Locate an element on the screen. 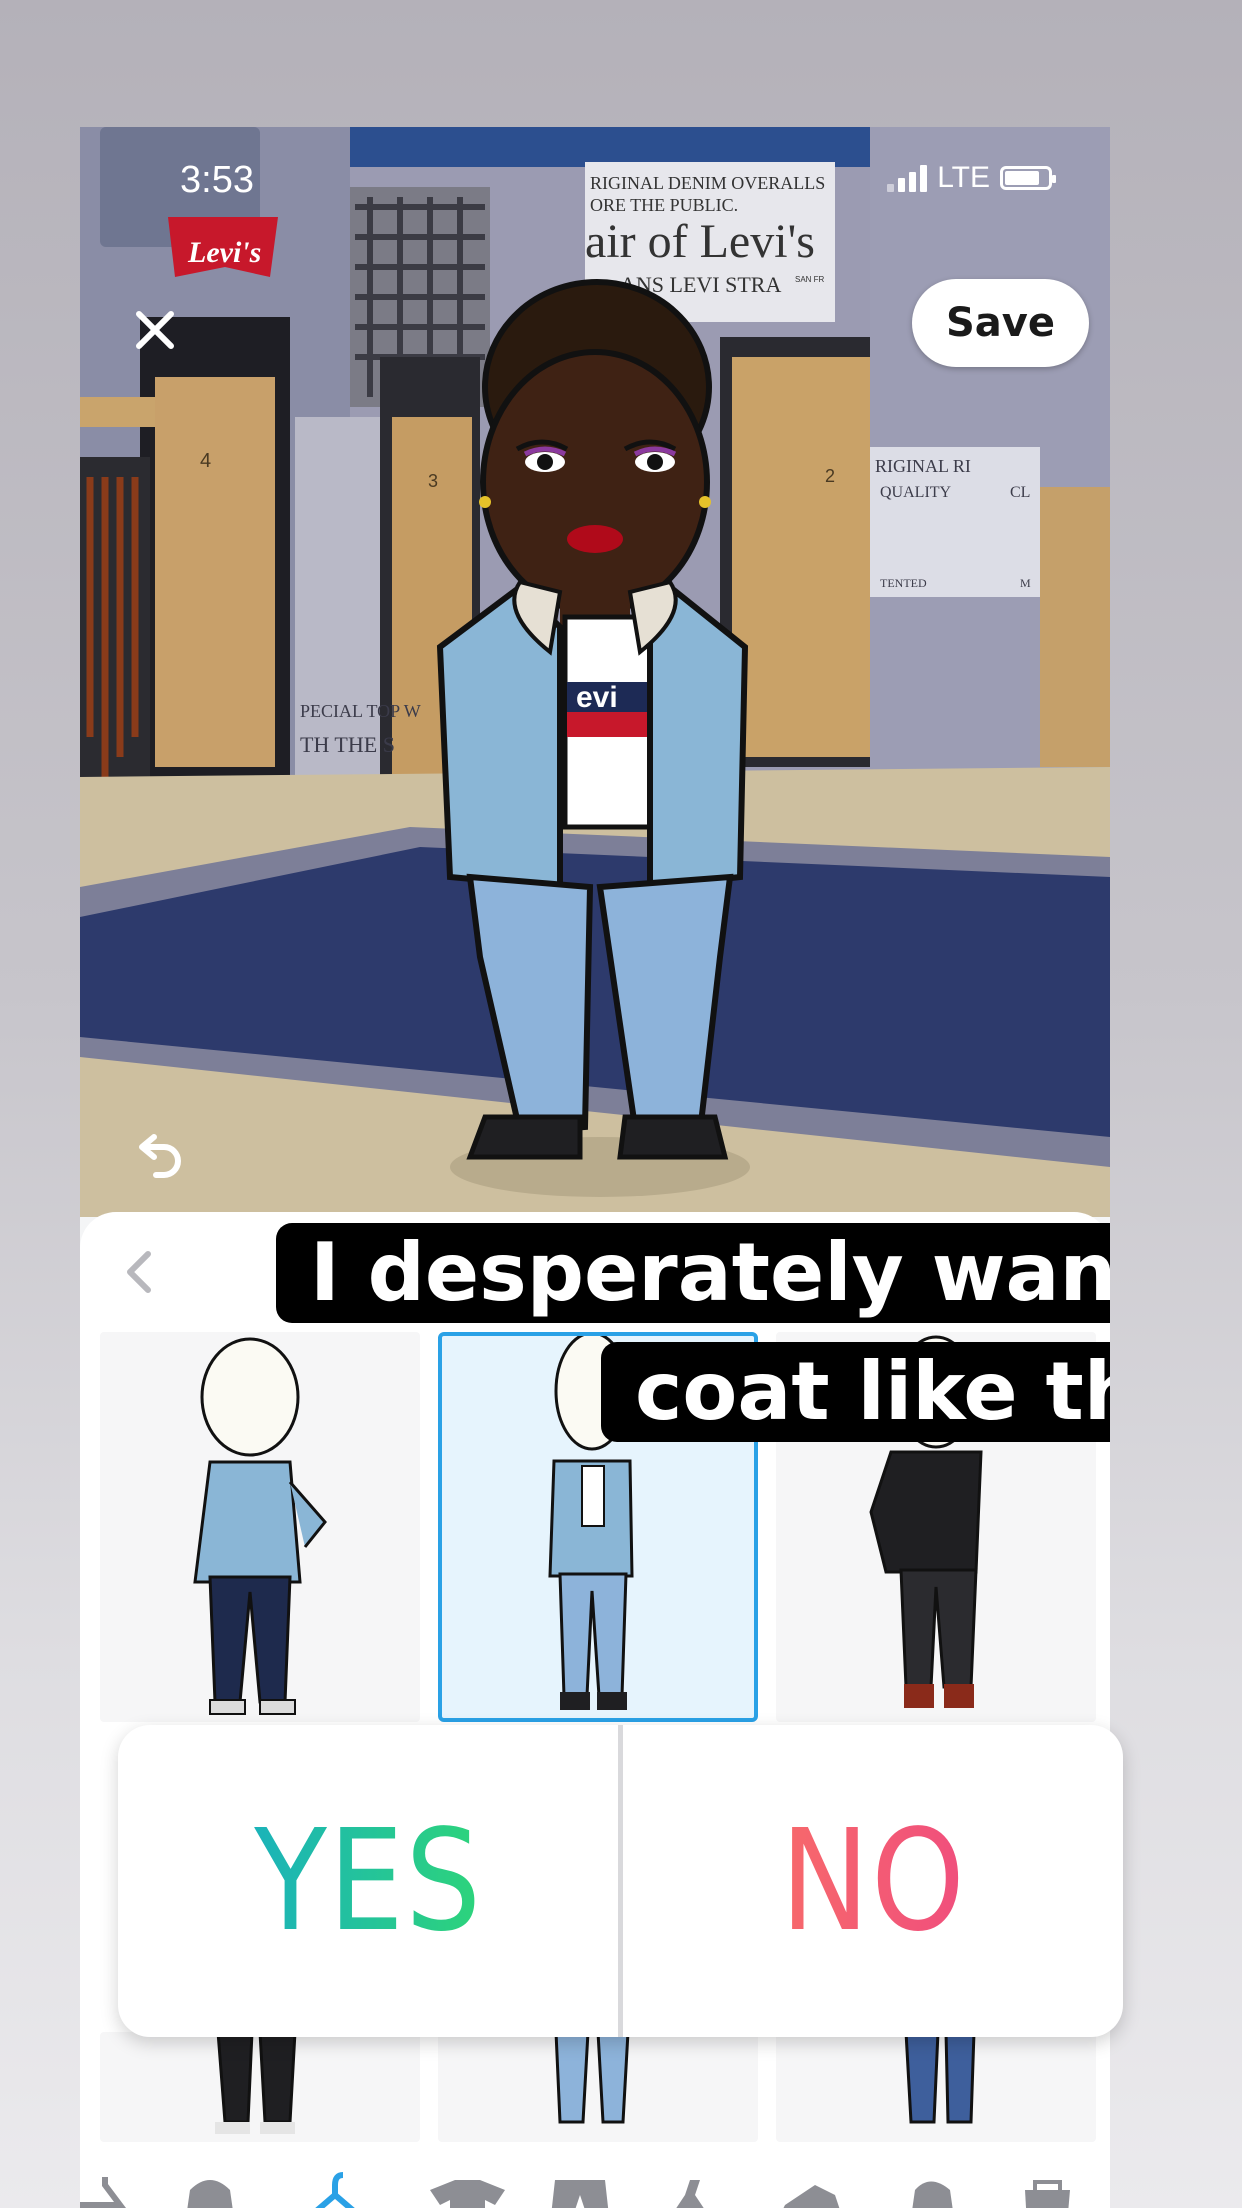 The height and width of the screenshot is (2208, 1242). category-tab-bar is located at coordinates (595, 2186).